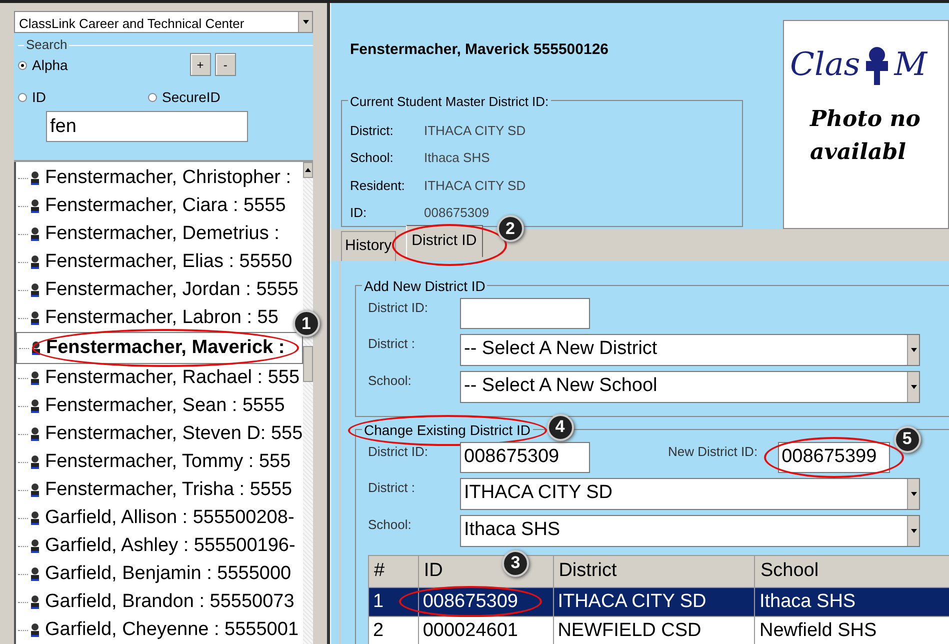 Image resolution: width=949 pixels, height=644 pixels. I want to click on student-item: Fenstermacher, Trisha : 5555, so click(168, 490).